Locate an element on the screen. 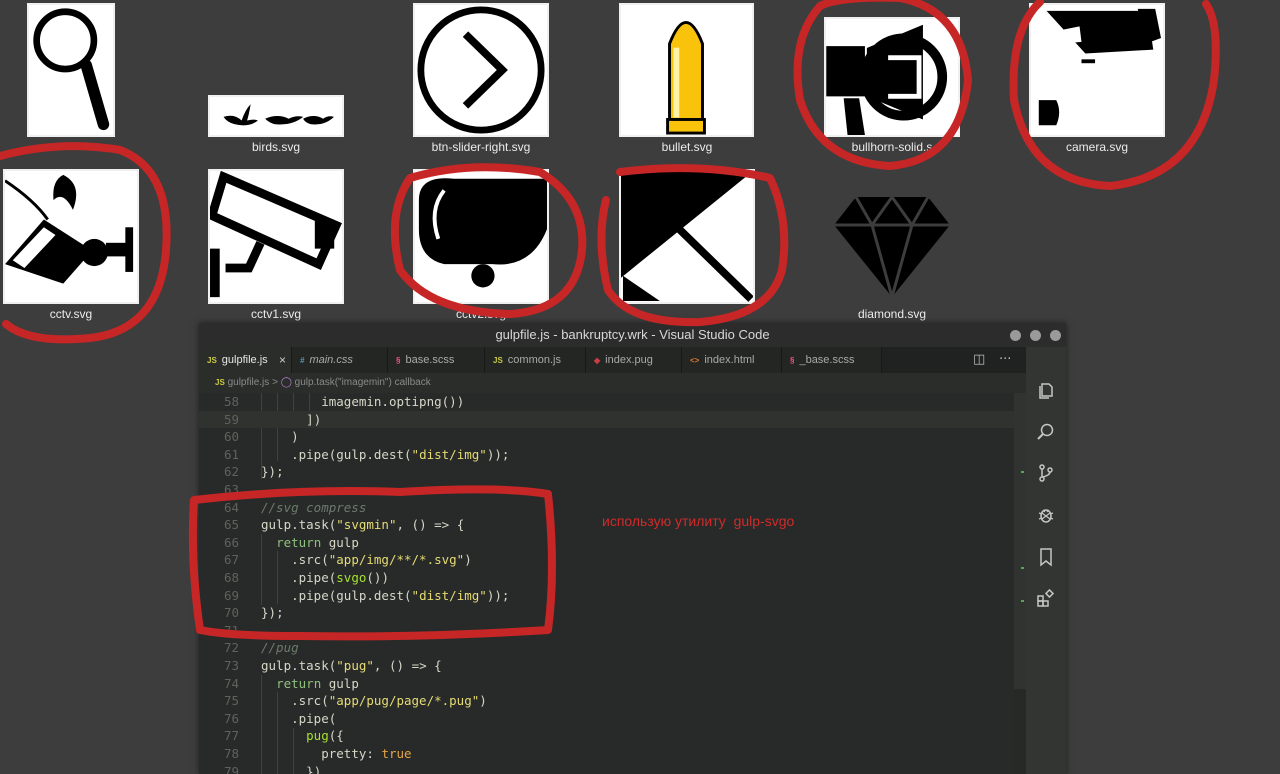 The width and height of the screenshot is (1280, 774). explorer-icon is located at coordinates (1046, 391).